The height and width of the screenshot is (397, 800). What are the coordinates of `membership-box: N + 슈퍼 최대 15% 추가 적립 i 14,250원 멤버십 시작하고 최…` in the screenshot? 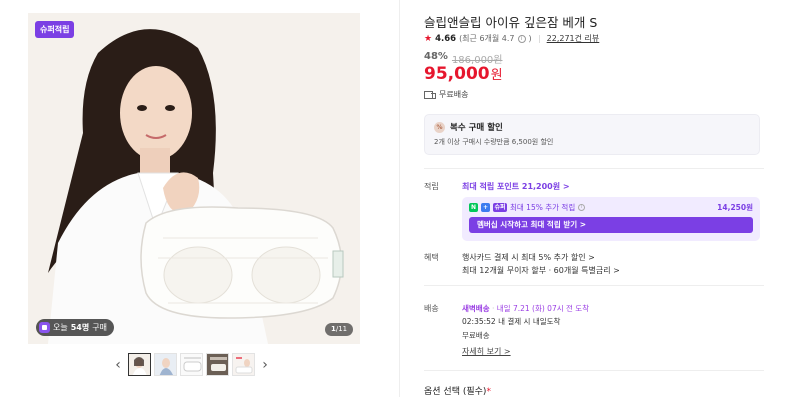 It's located at (611, 219).